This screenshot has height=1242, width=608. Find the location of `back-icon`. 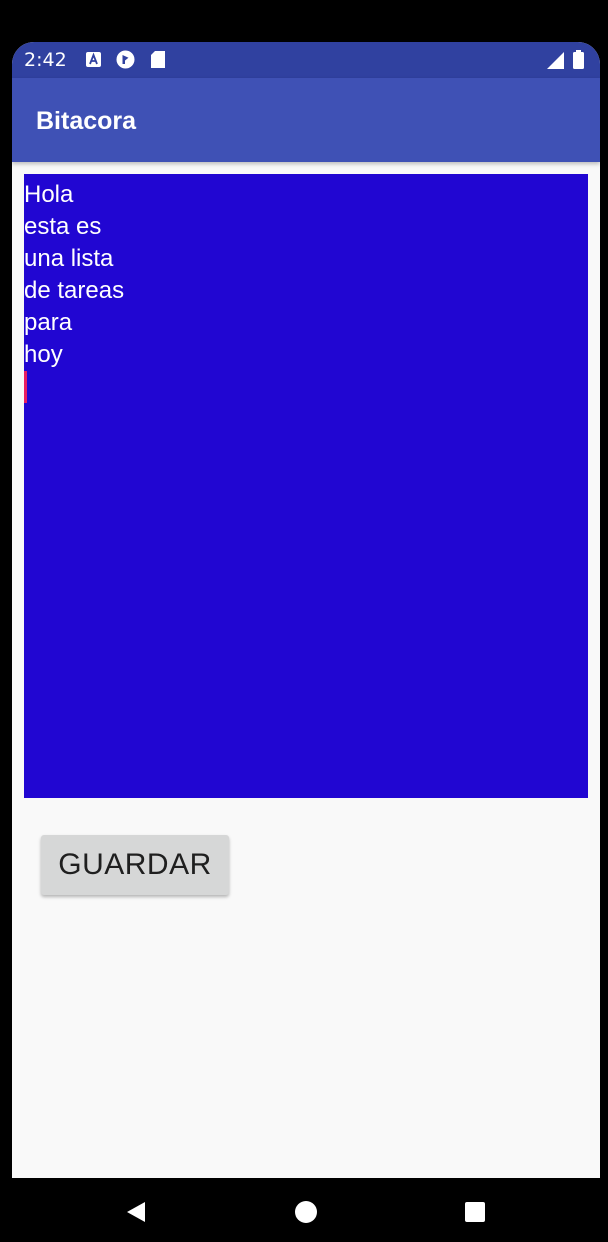

back-icon is located at coordinates (136, 1212).